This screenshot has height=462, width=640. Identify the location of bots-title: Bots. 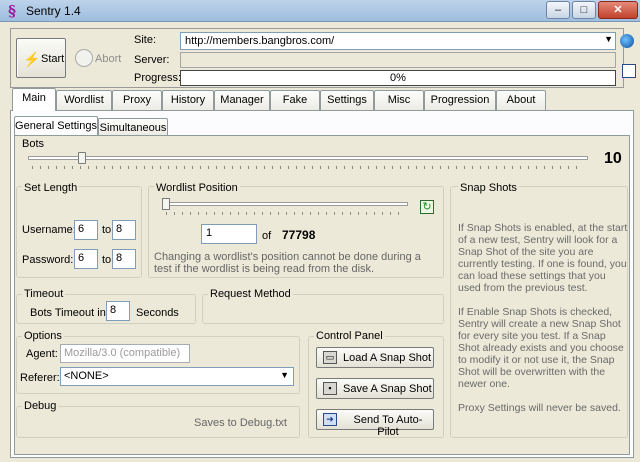
(33, 144).